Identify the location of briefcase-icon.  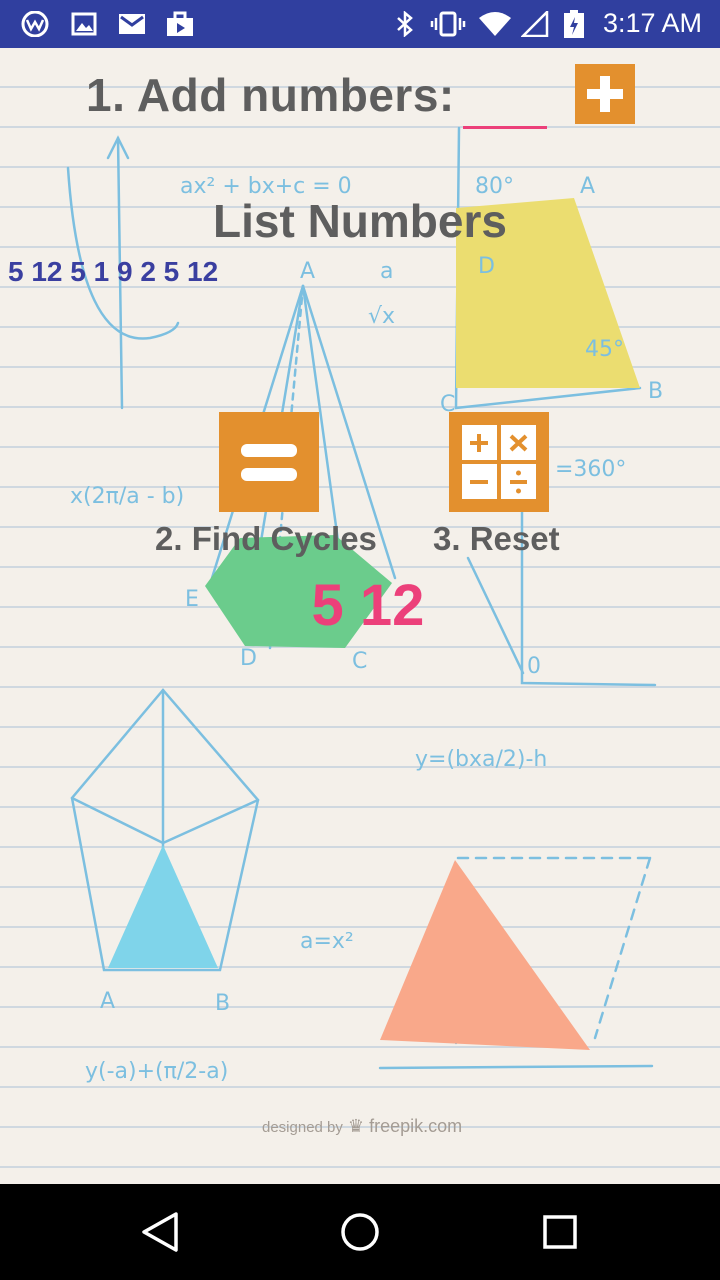
(180, 24).